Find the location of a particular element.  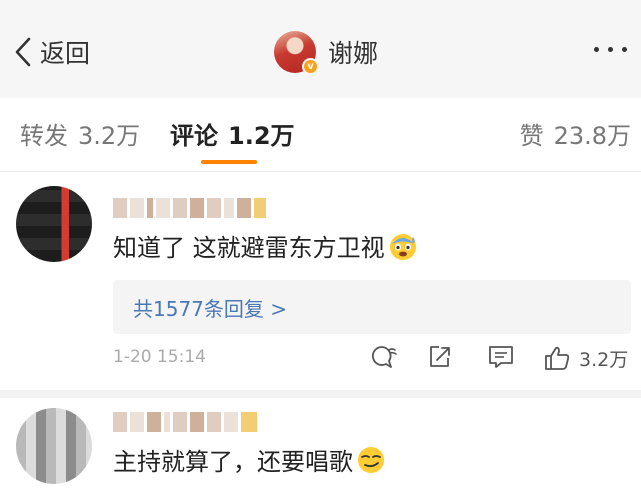

repost-chat-icon is located at coordinates (384, 357).